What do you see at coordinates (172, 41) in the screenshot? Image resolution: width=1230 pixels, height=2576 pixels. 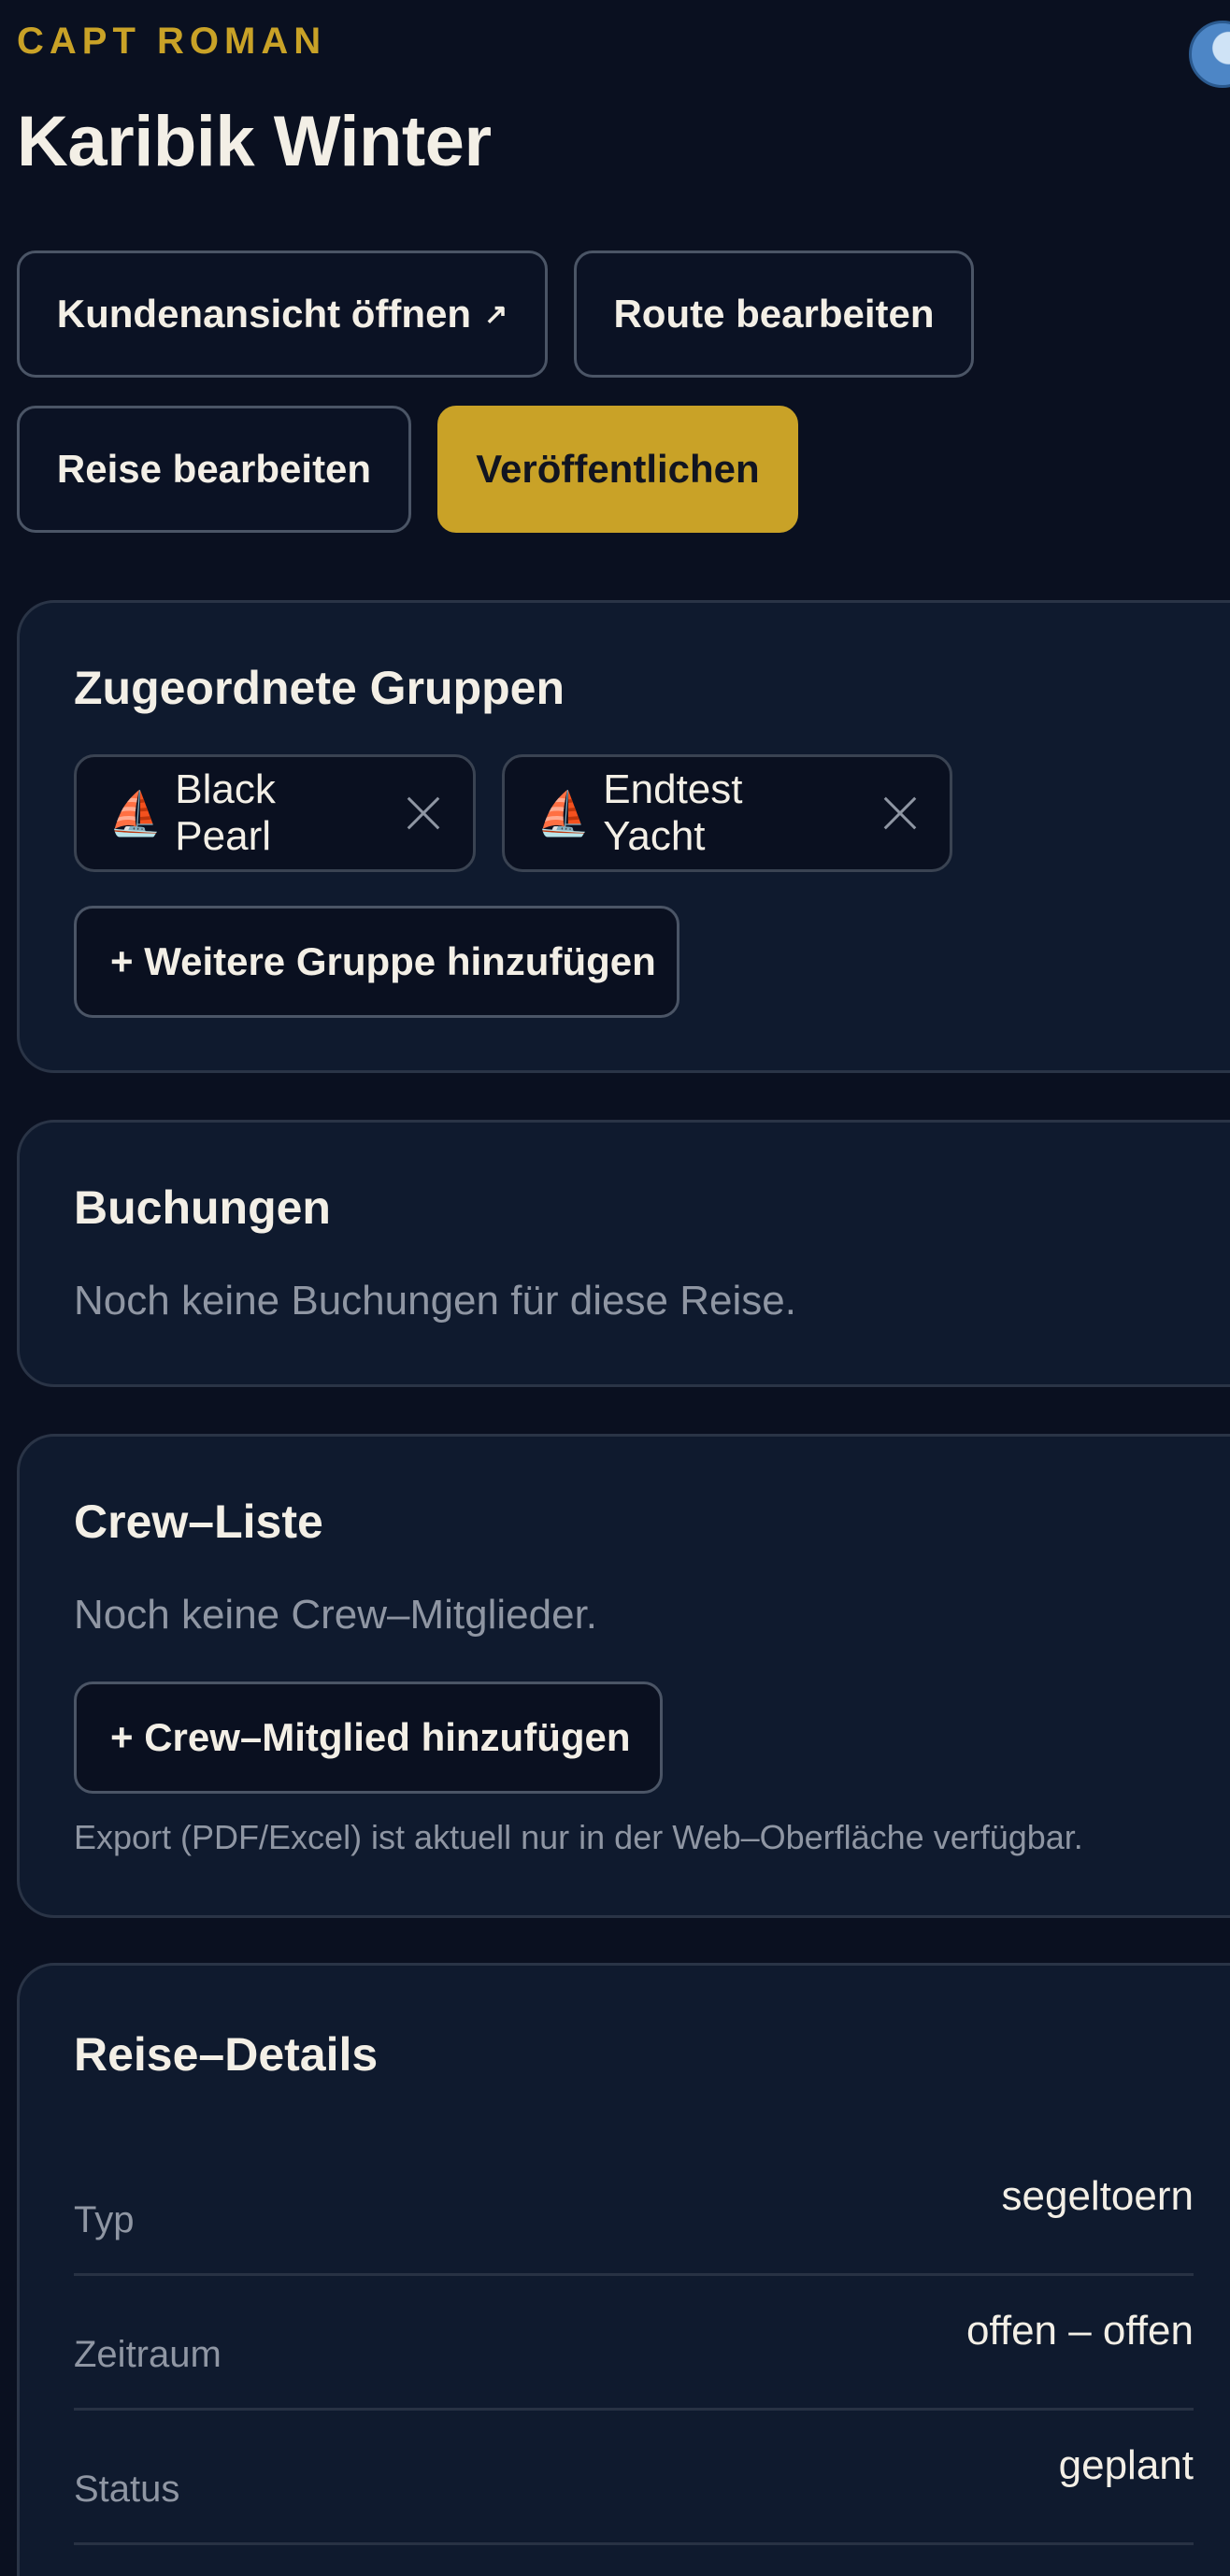 I see `brand-label: CAPT ROMAN` at bounding box center [172, 41].